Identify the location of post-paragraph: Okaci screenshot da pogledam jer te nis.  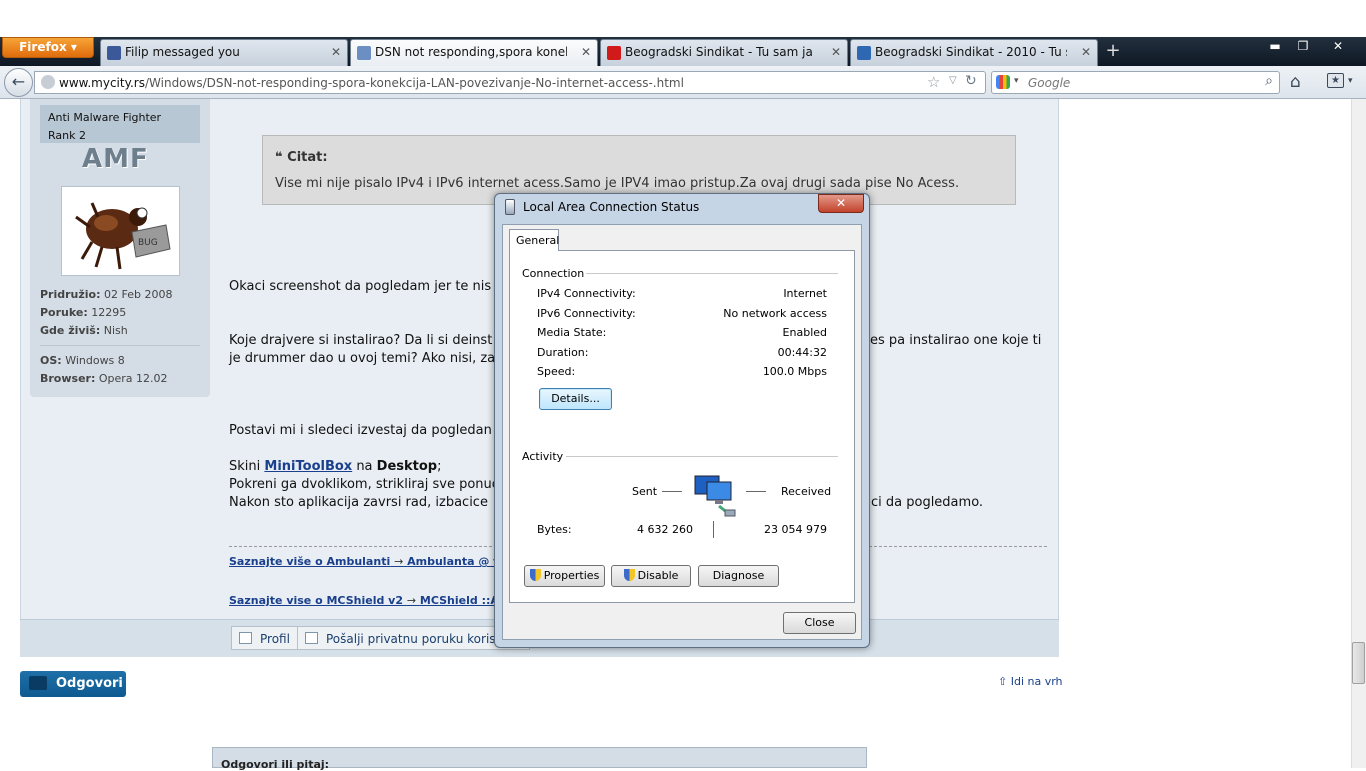
(360, 286).